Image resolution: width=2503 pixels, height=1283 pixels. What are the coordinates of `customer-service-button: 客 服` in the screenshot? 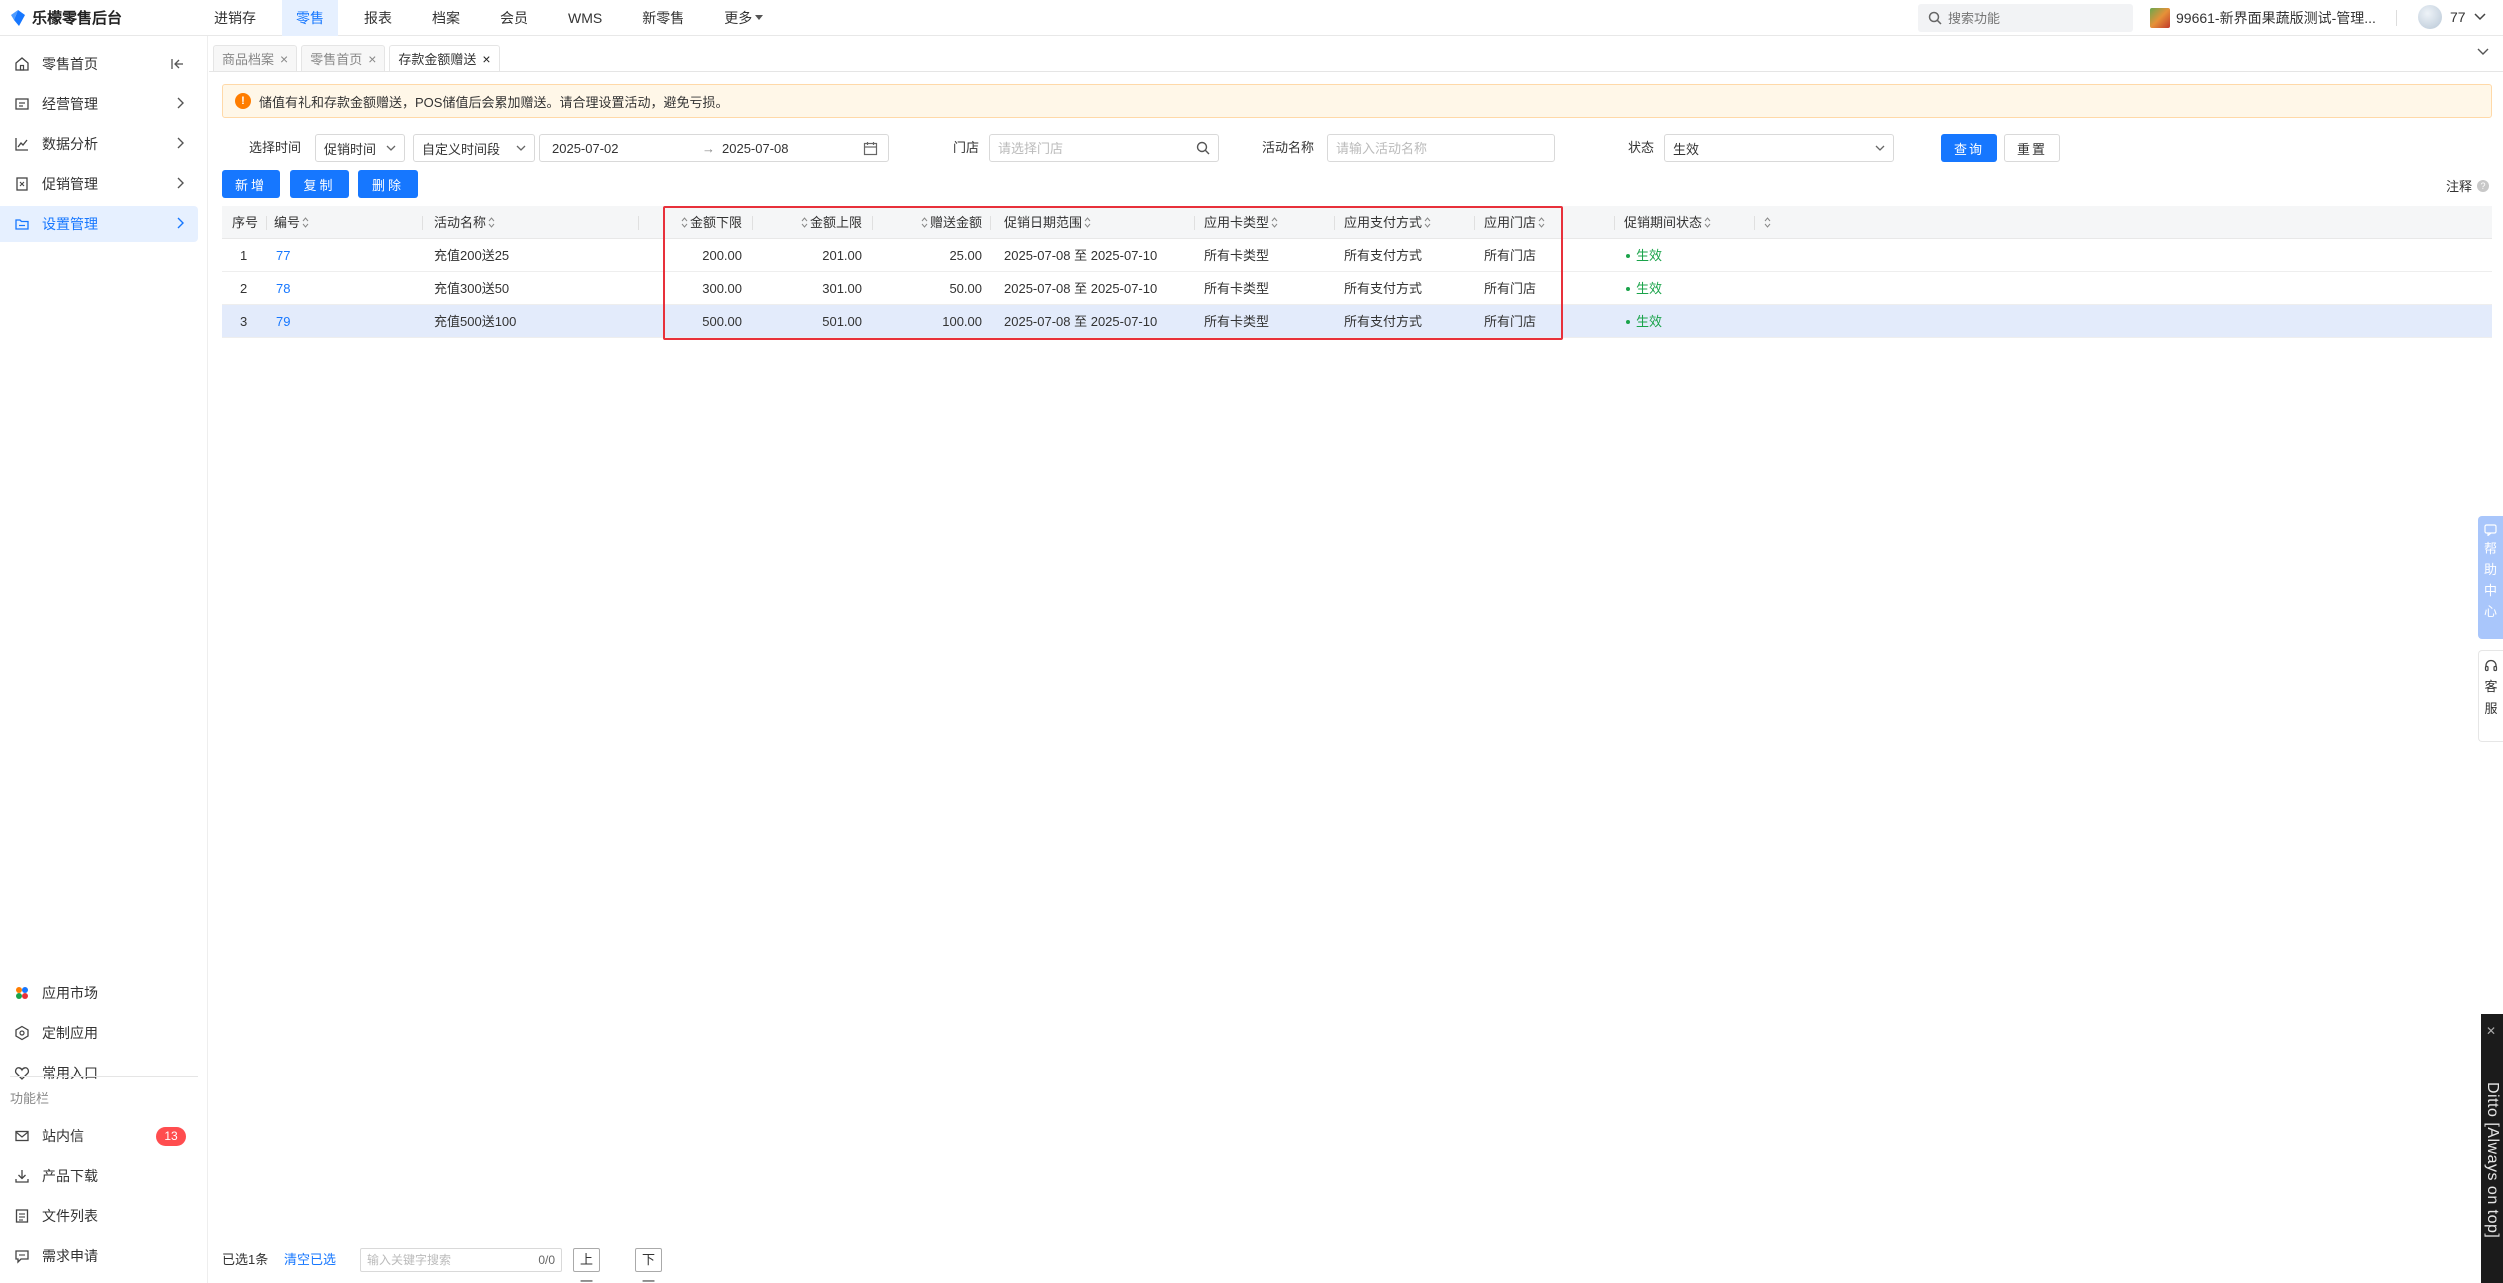 It's located at (2490, 696).